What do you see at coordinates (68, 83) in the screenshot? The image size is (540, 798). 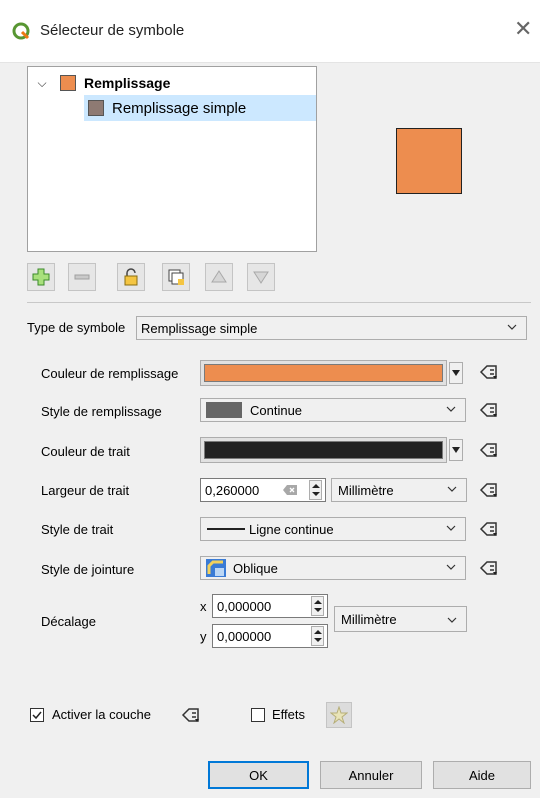 I see `root-swatch` at bounding box center [68, 83].